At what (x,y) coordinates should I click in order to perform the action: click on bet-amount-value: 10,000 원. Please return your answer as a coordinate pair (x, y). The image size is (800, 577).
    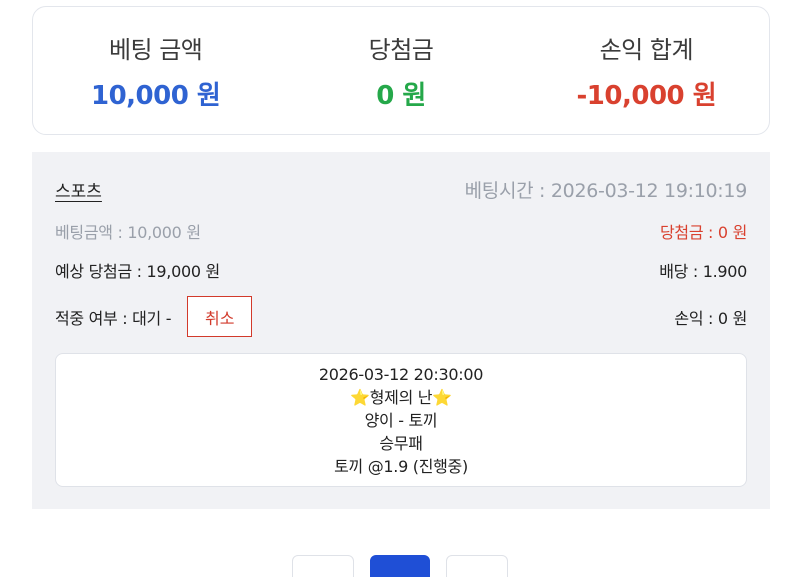
    Looking at the image, I should click on (156, 95).